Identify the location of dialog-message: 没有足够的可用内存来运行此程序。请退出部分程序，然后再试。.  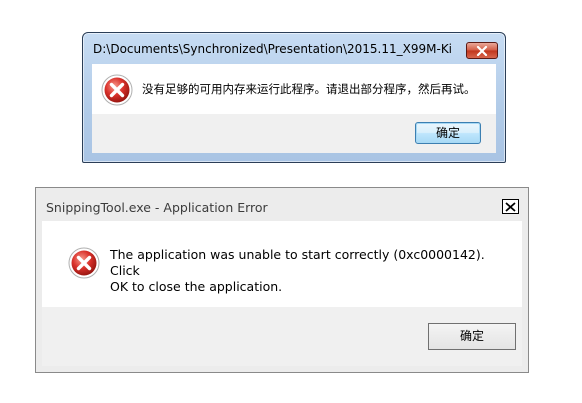
(309, 89).